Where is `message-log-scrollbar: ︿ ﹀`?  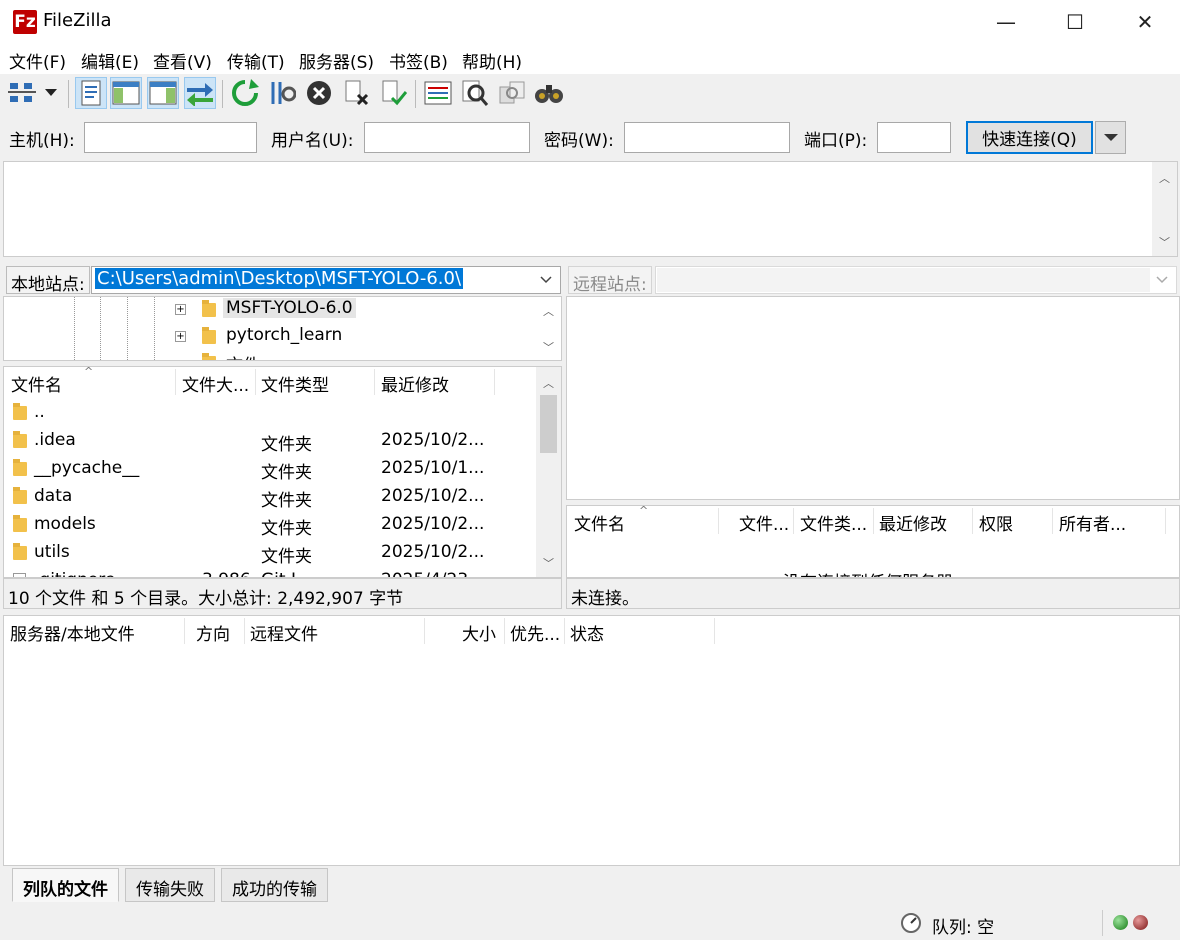 message-log-scrollbar: ︿ ﹀ is located at coordinates (1164, 209).